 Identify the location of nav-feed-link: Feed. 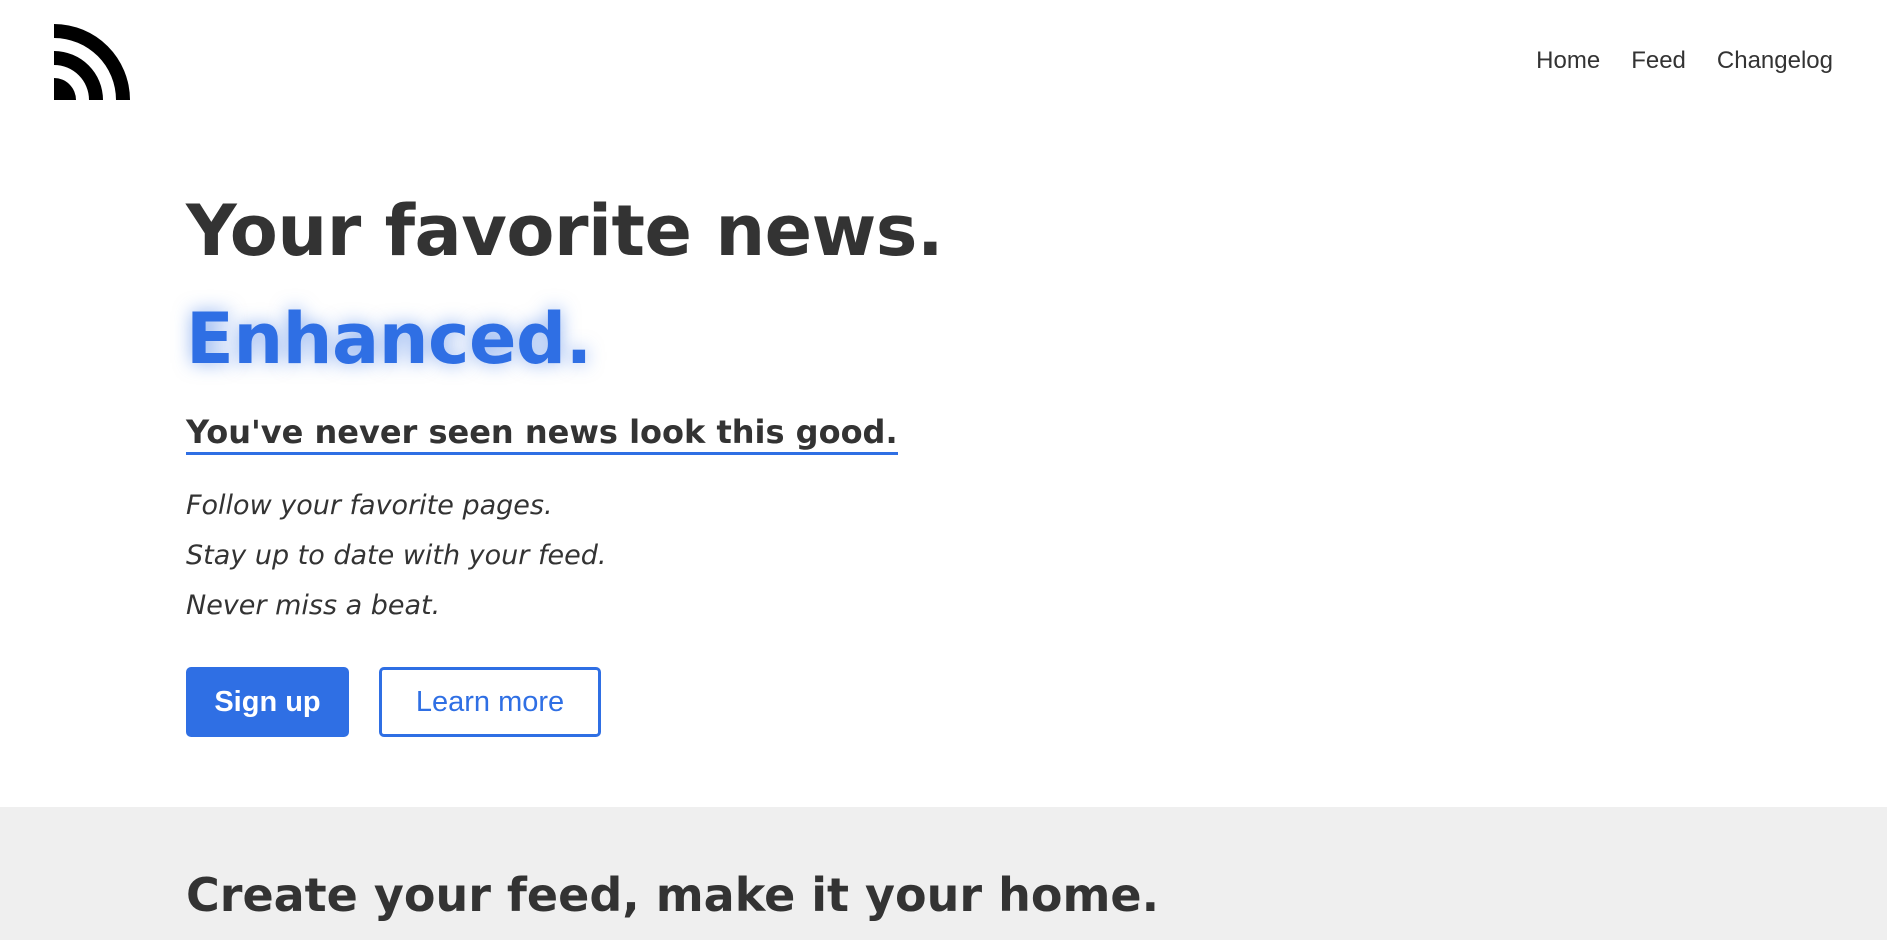
(1658, 61).